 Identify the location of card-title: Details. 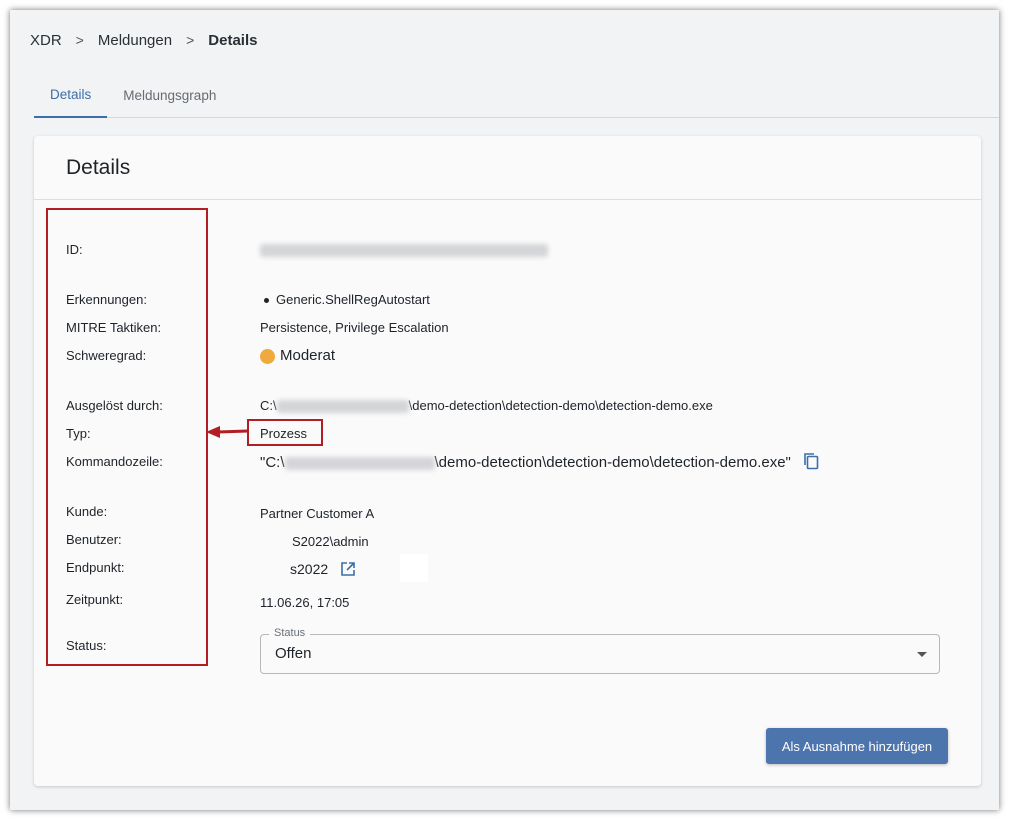
(507, 168).